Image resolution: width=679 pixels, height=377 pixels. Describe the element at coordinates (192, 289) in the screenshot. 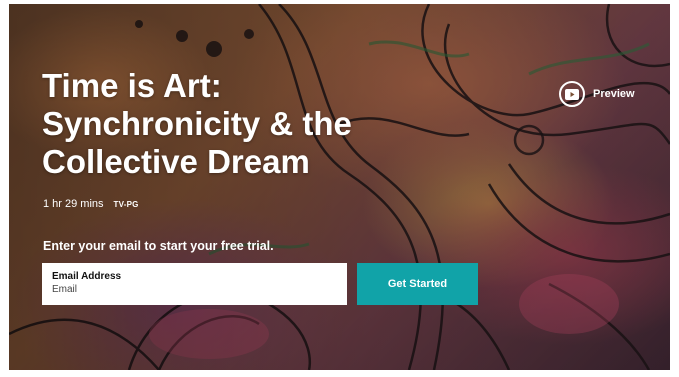

I see `email-input` at that location.